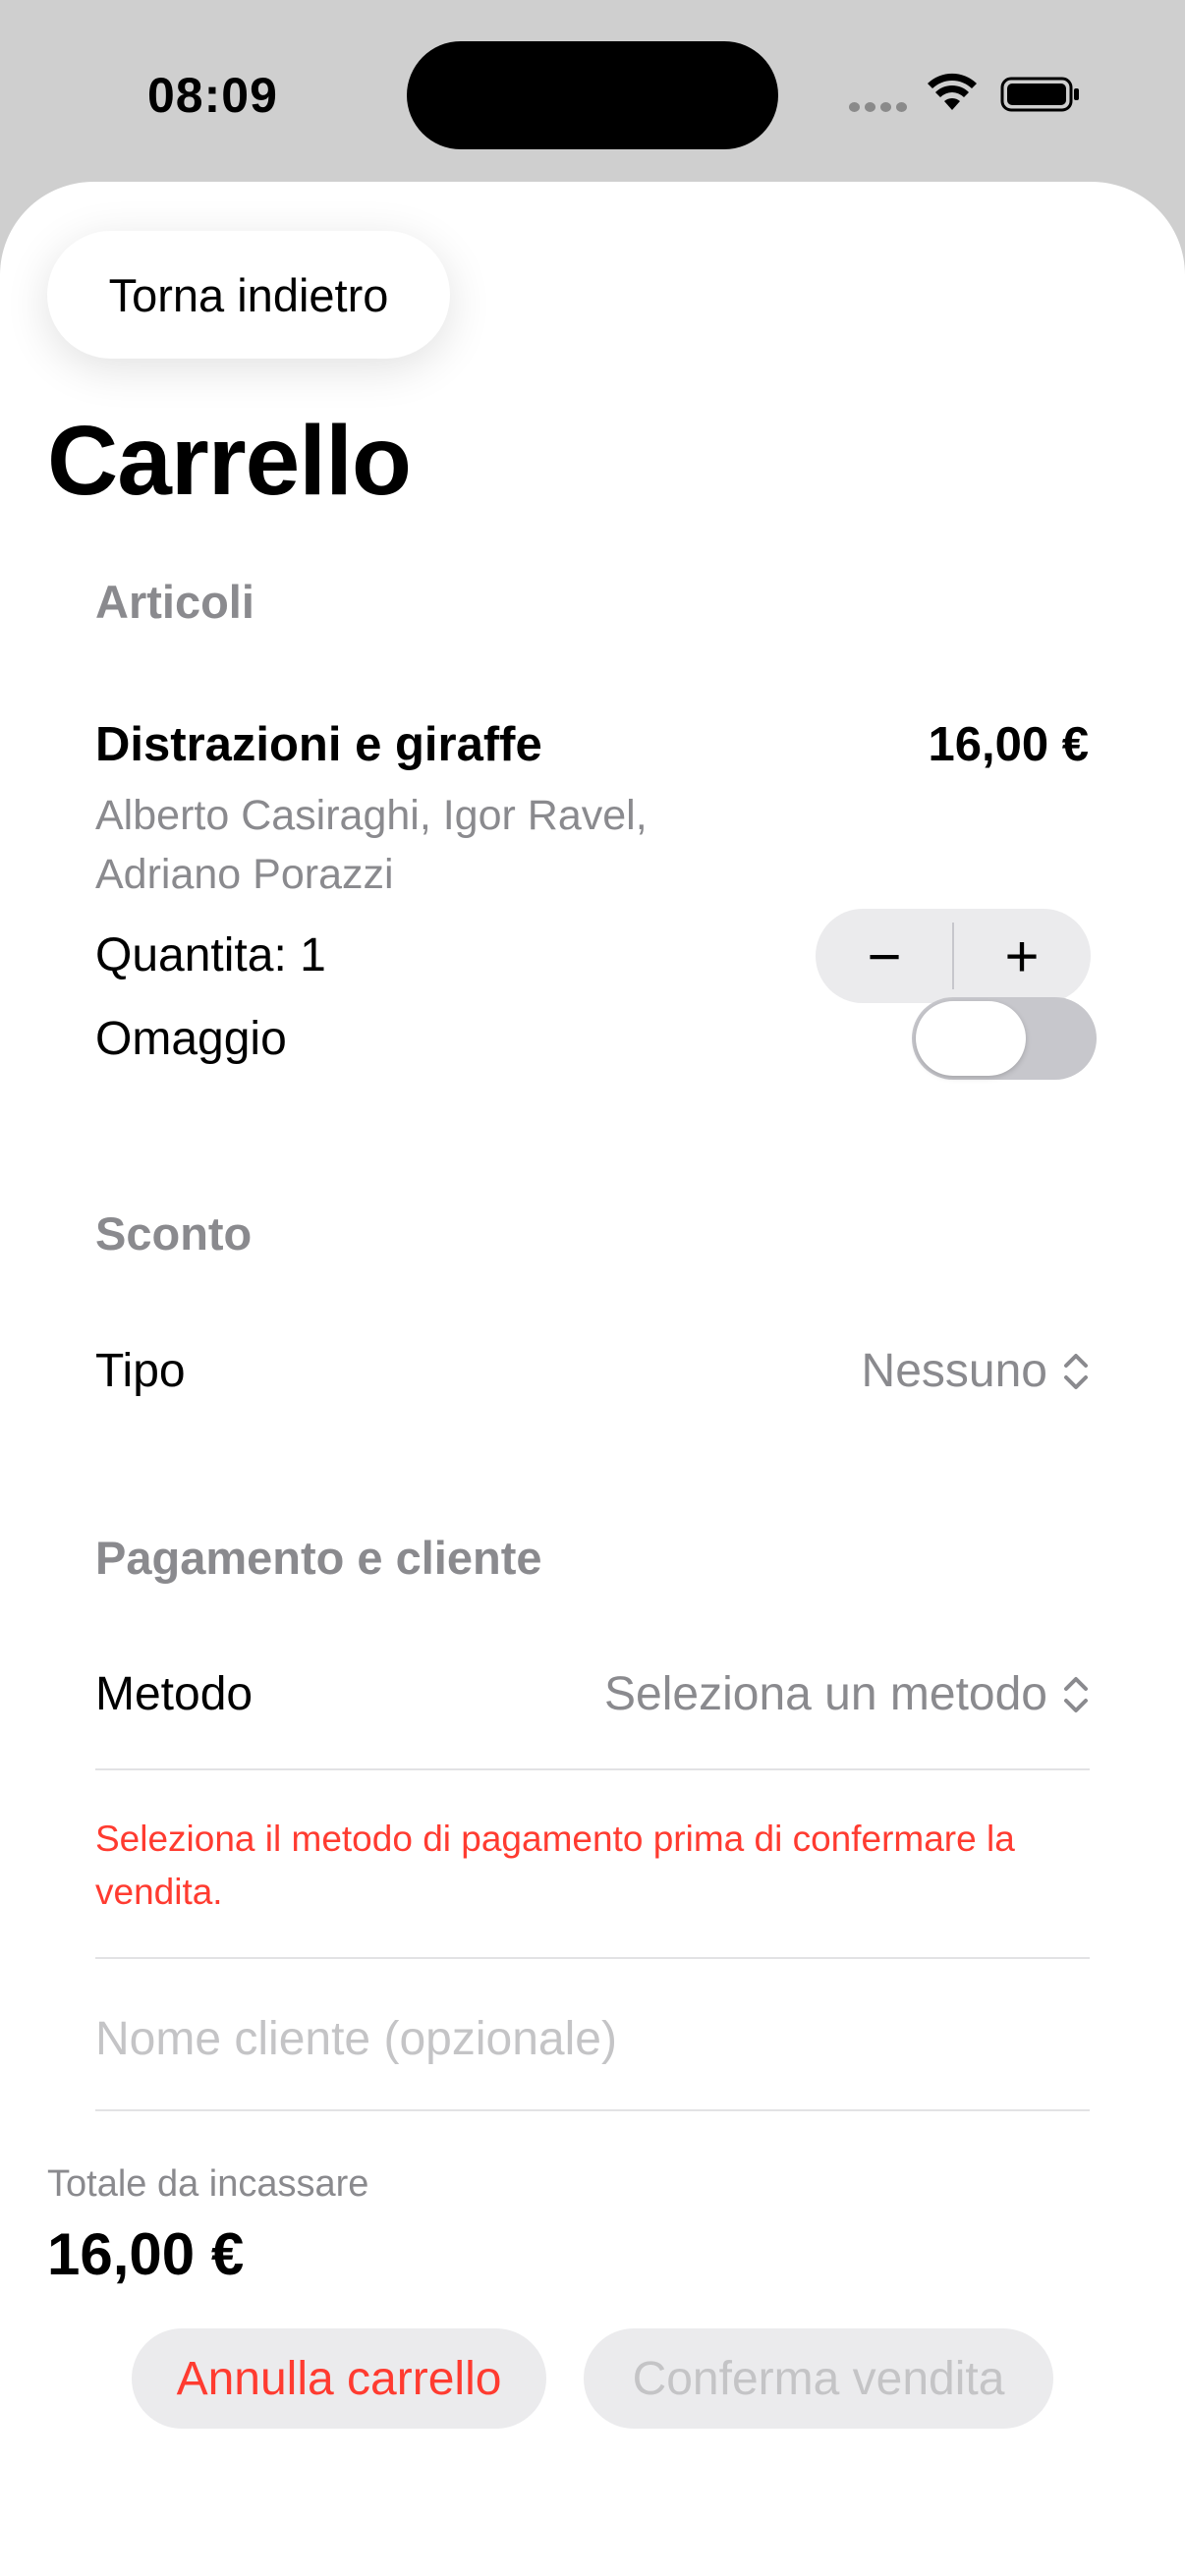 This screenshot has width=1185, height=2576. Describe the element at coordinates (191, 1039) in the screenshot. I see `gift-label: Omaggio` at that location.